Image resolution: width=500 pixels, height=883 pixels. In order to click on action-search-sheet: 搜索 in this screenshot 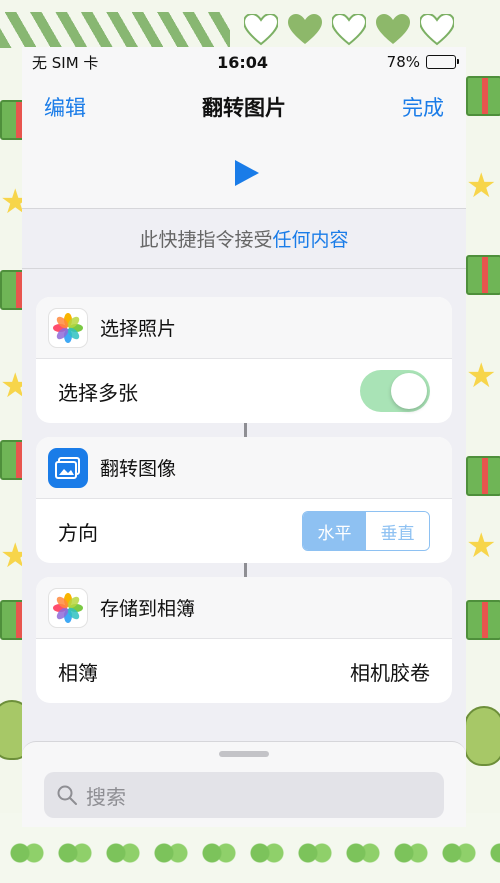, I will do `click(244, 784)`.